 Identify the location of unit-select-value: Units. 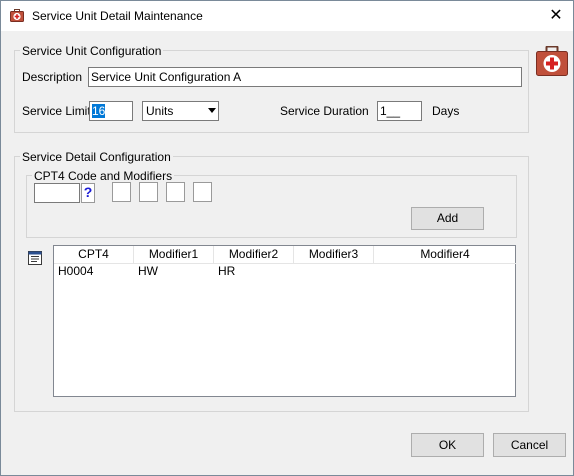
(160, 111).